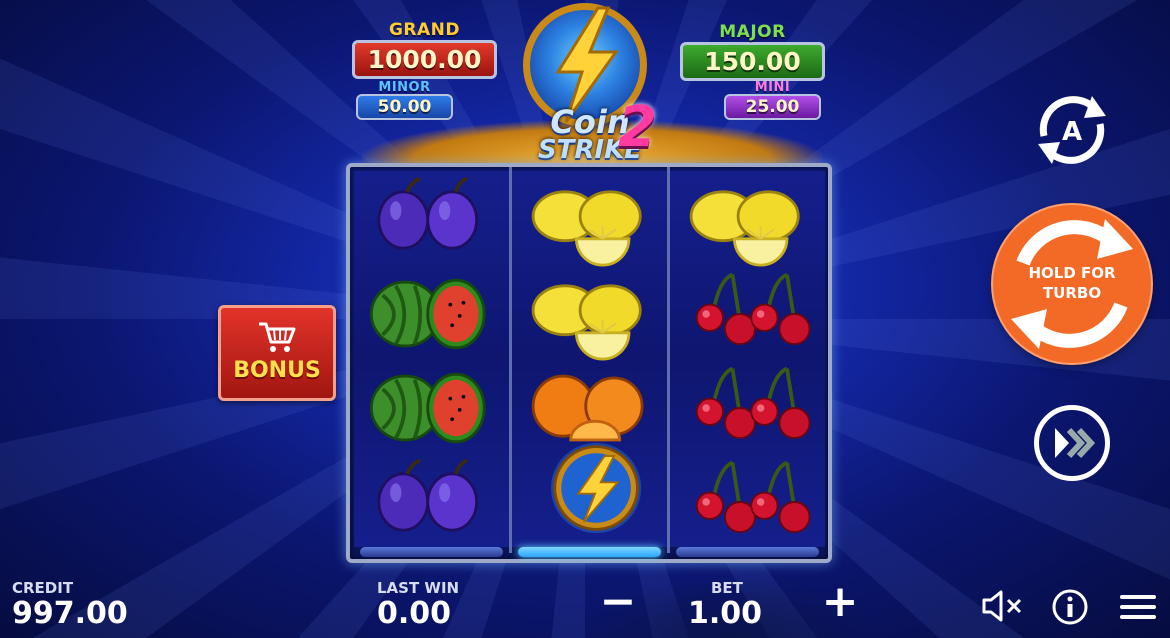 The width and height of the screenshot is (1170, 638). Describe the element at coordinates (424, 59) in the screenshot. I see `grand-jackpot-value: 1000.00` at that location.